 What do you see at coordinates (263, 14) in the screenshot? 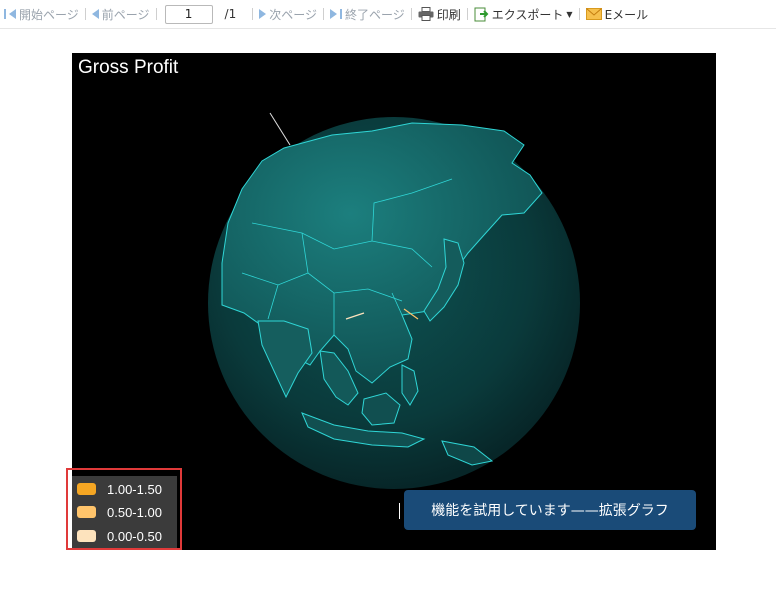
I see `next-page-icon` at bounding box center [263, 14].